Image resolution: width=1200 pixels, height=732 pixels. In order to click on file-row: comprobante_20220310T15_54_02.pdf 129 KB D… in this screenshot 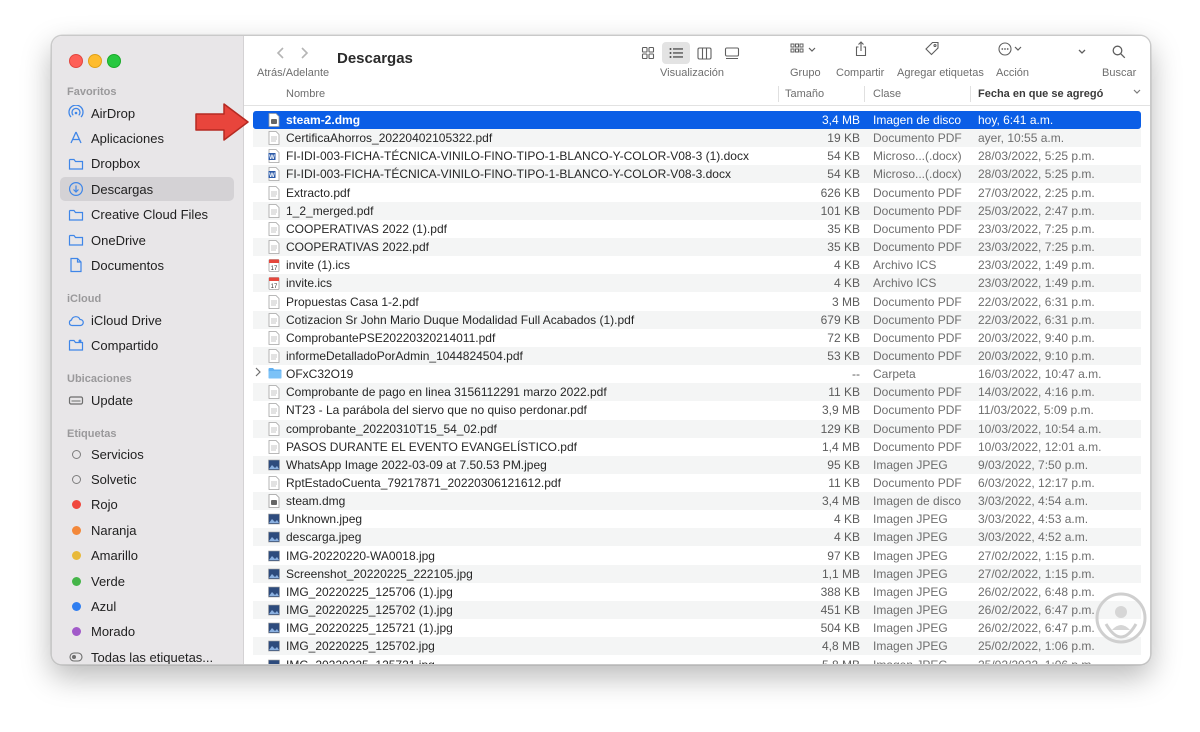, I will do `click(697, 428)`.